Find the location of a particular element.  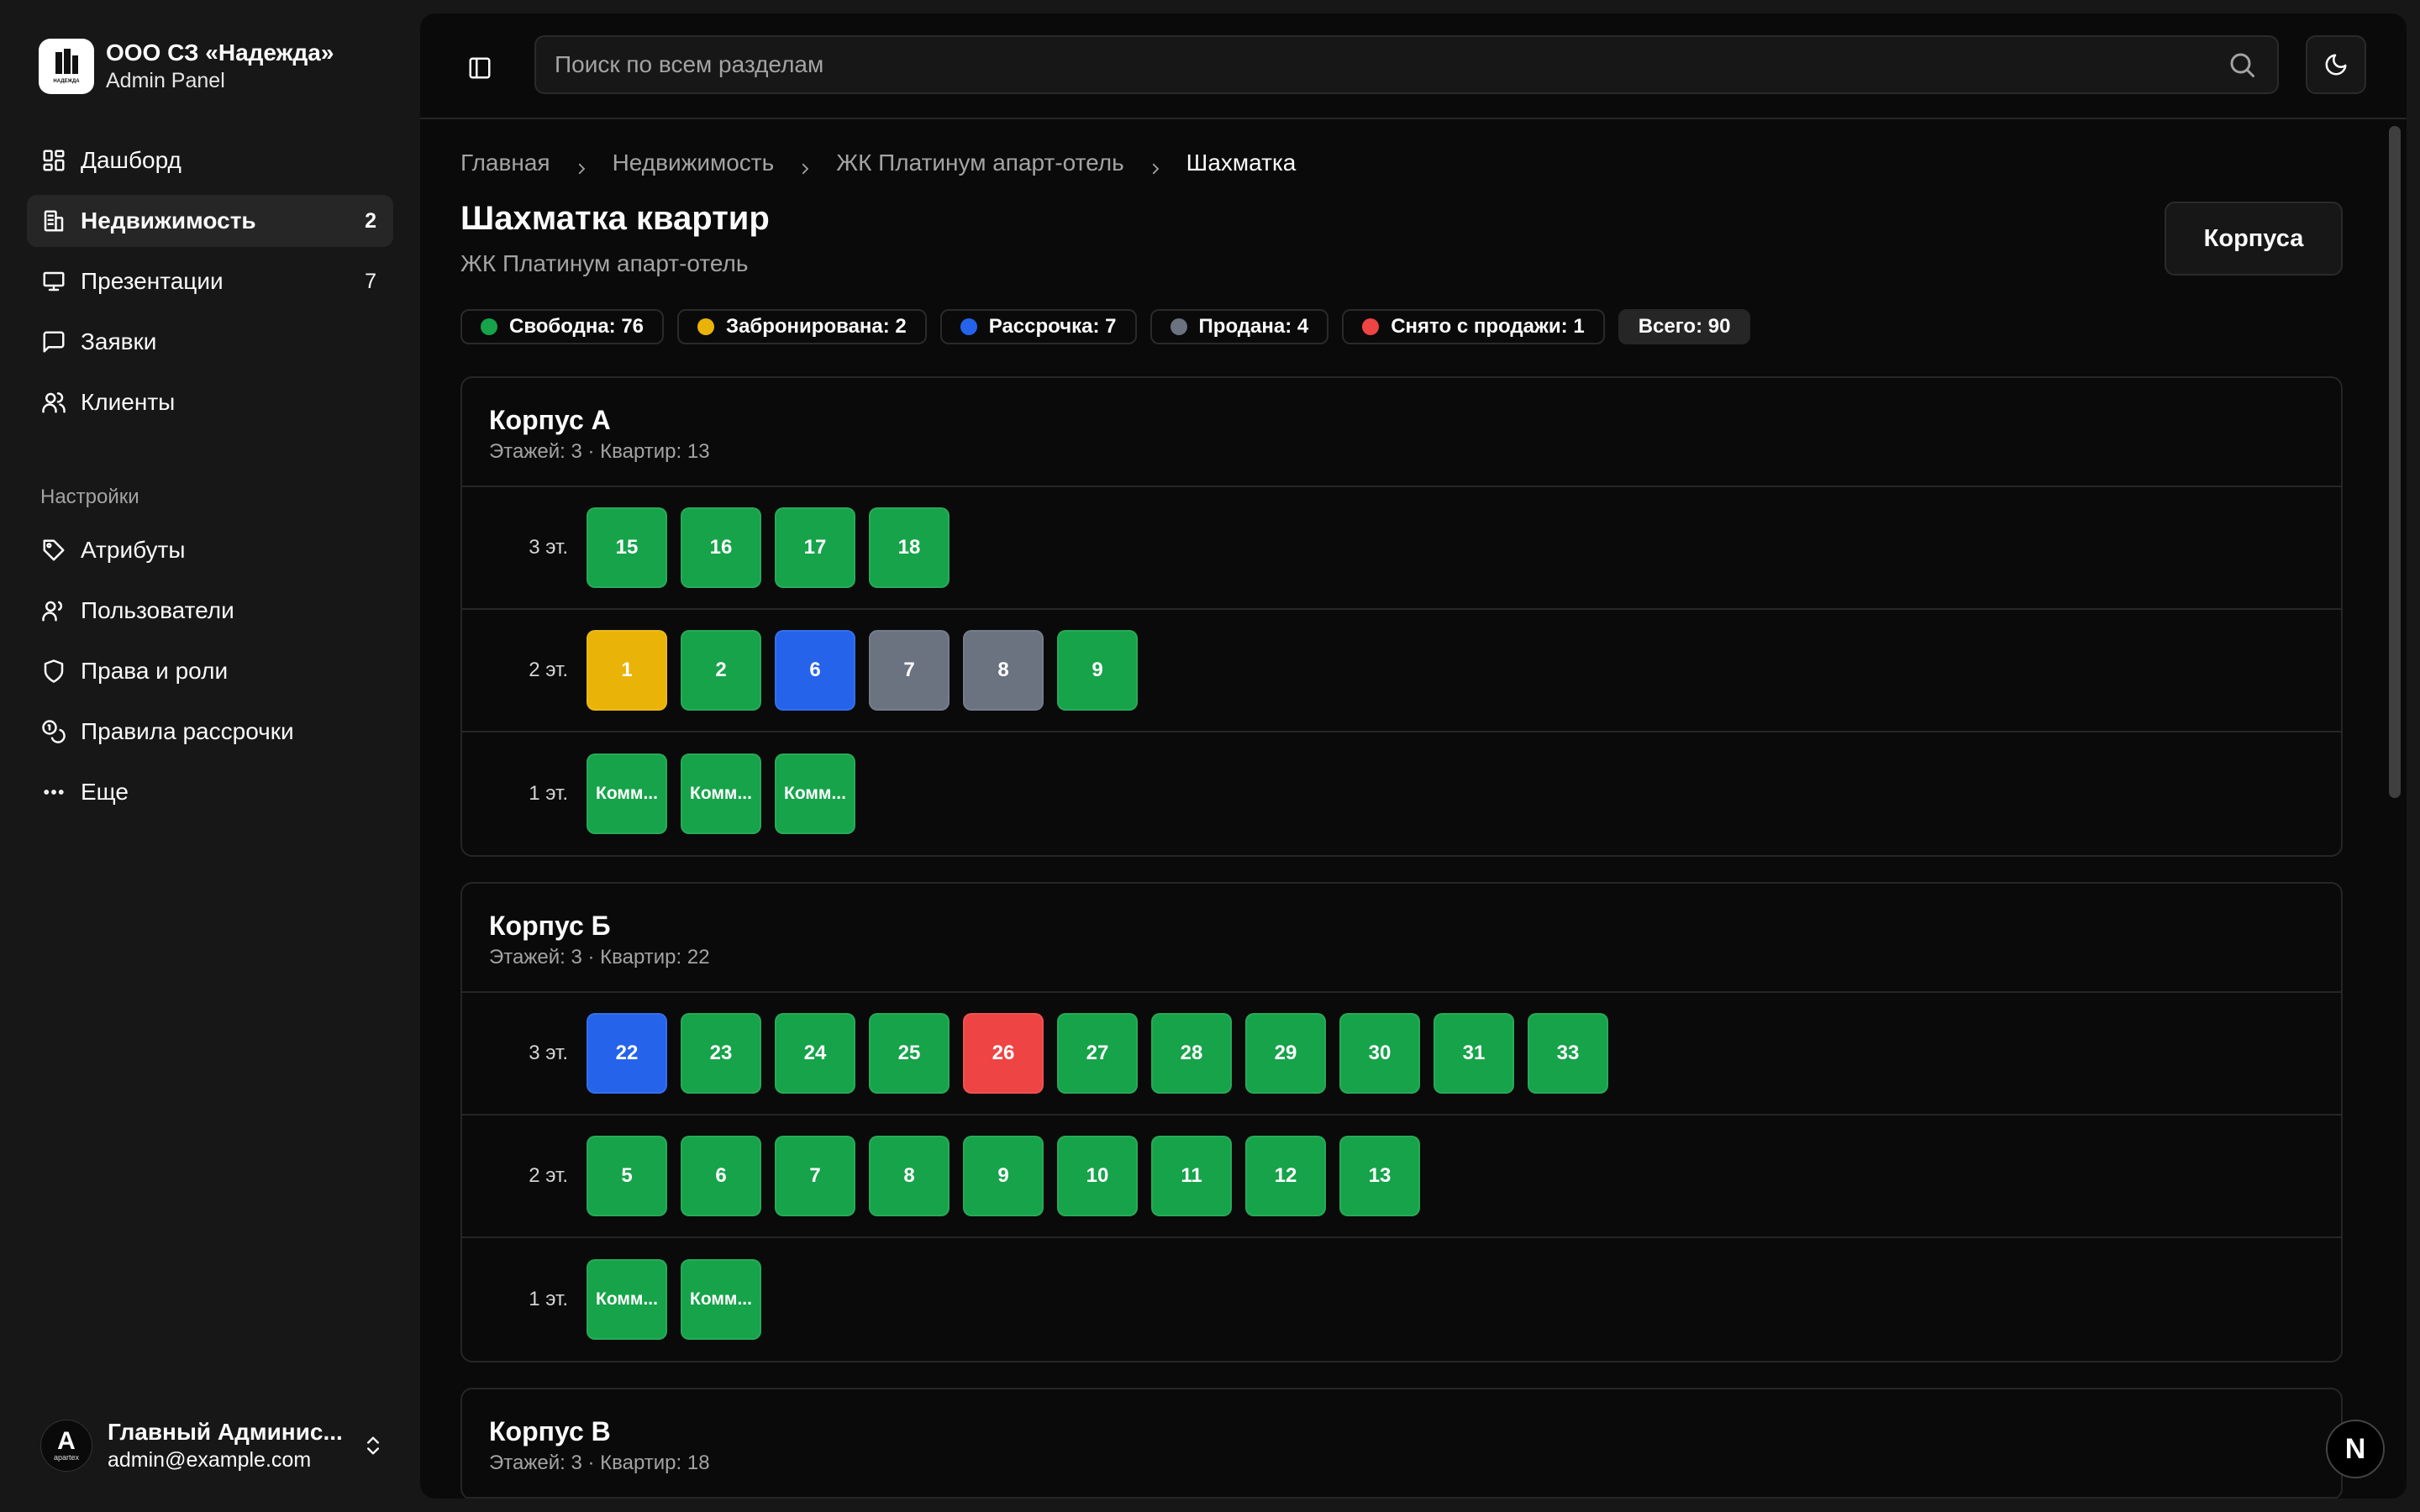

dev-badge: N is located at coordinates (2355, 1449).